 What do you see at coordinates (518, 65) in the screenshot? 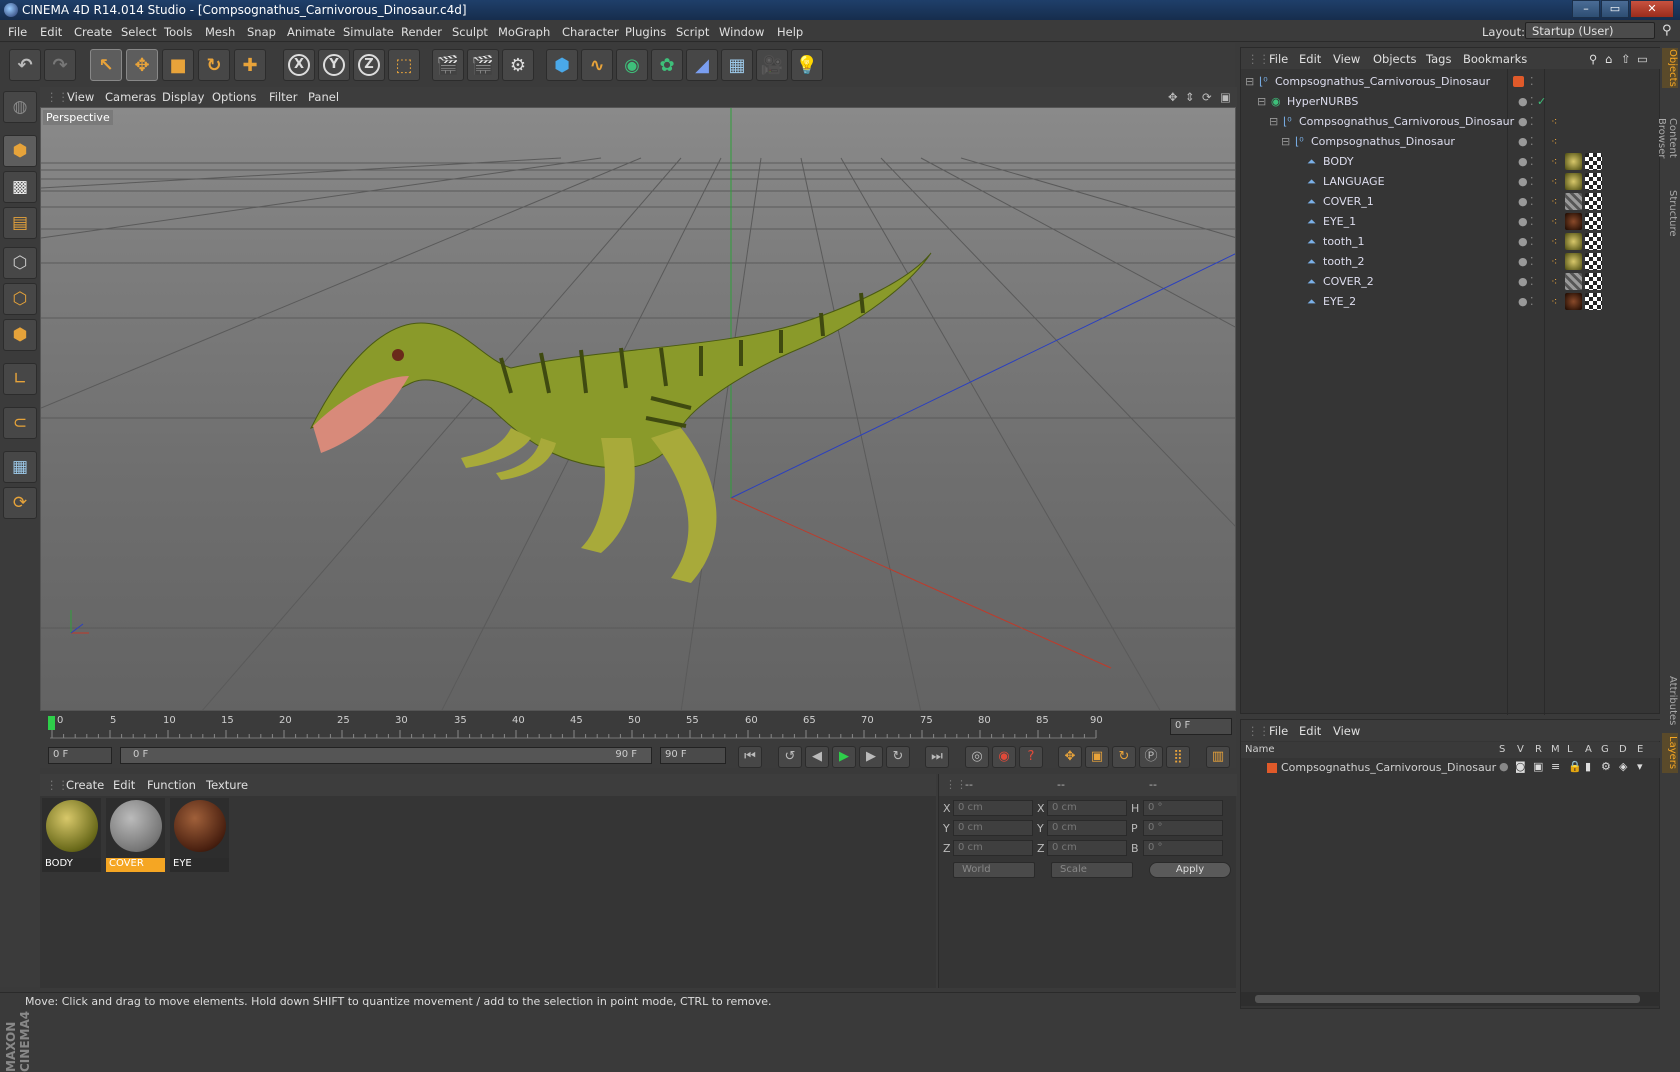
I see `render-settings-icon: ⚙` at bounding box center [518, 65].